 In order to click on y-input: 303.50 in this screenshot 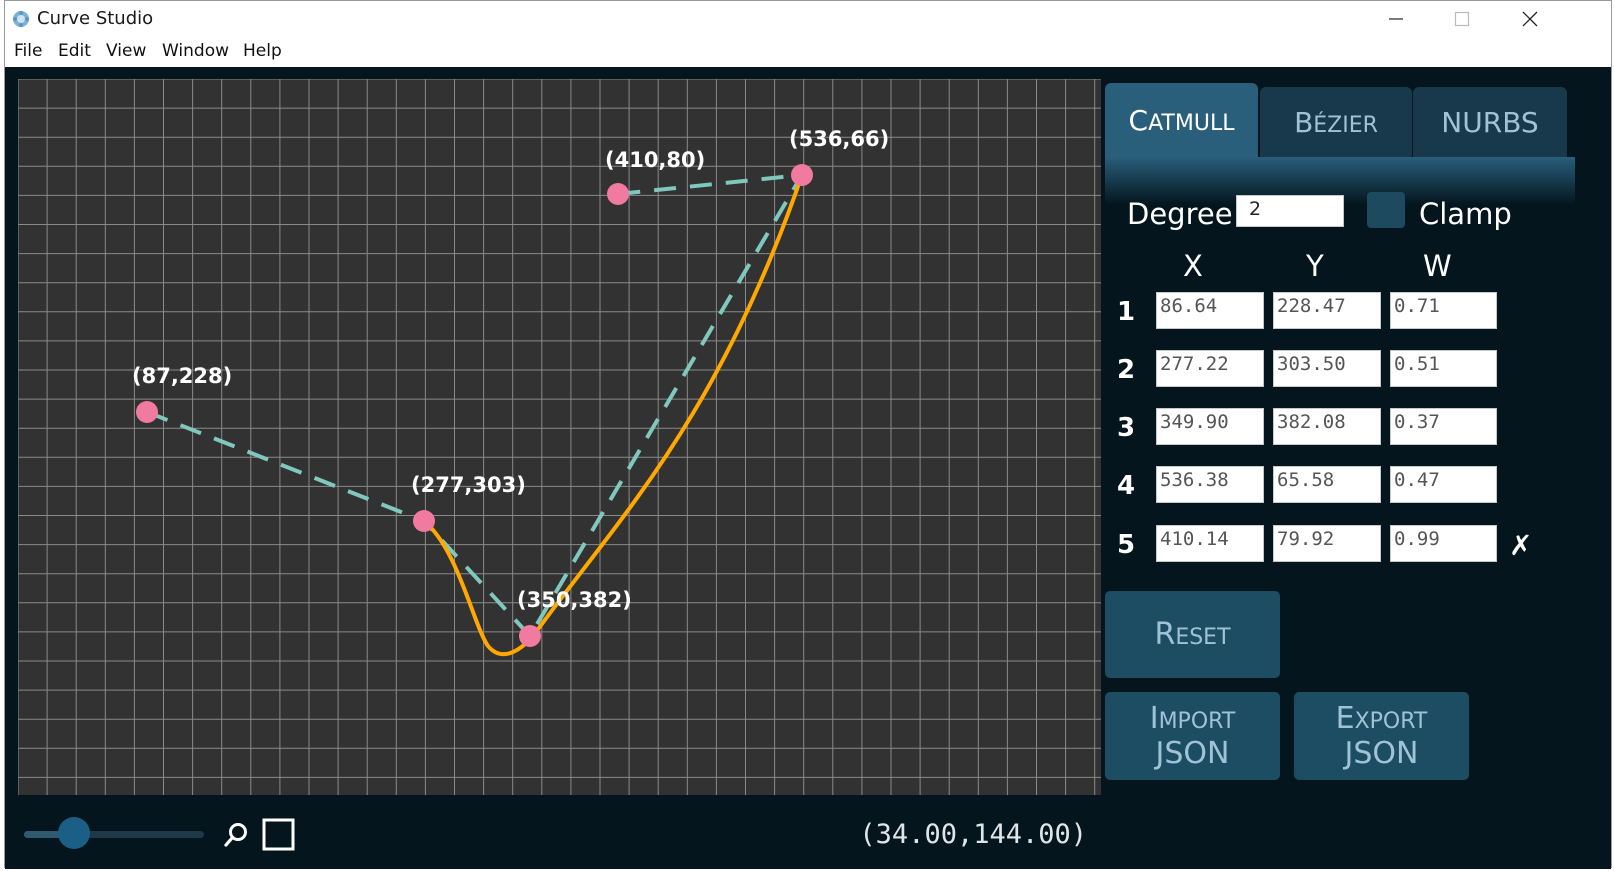, I will do `click(1327, 368)`.